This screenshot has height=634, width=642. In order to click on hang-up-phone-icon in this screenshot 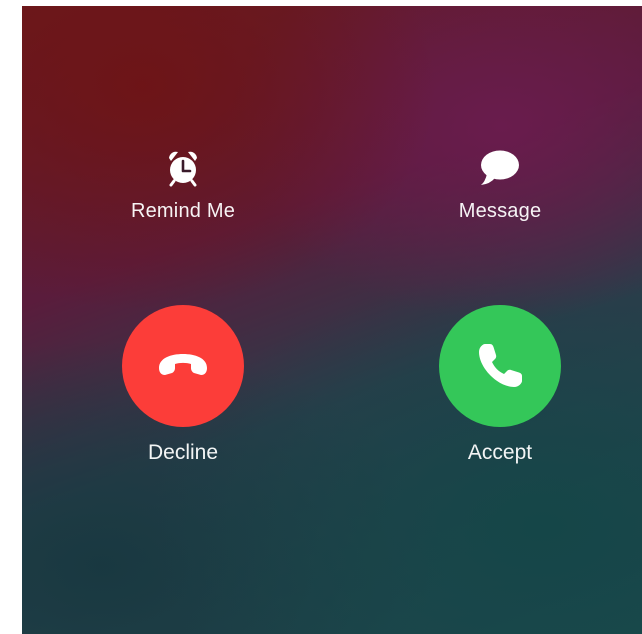, I will do `click(183, 364)`.